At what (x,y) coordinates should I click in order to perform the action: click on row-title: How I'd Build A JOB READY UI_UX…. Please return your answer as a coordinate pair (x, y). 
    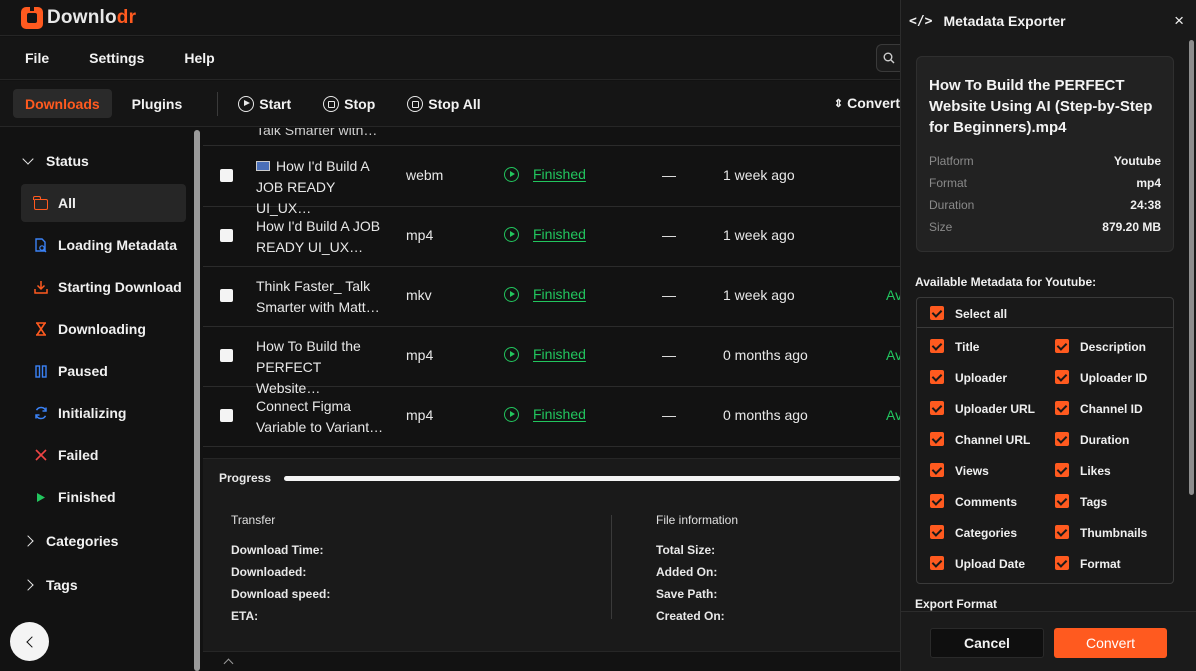
    Looking at the image, I should click on (318, 236).